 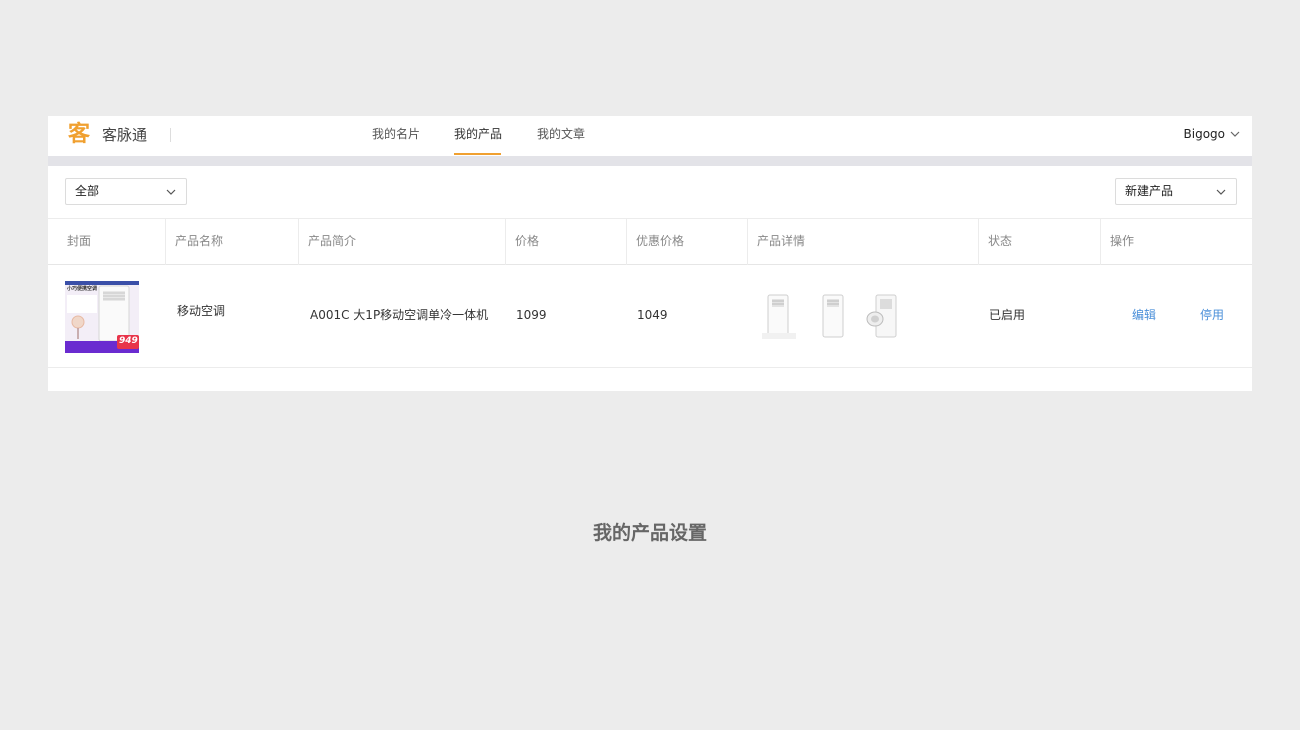 I want to click on product-summary: A001C 大1P移动空调单冷一体机, so click(x=399, y=315).